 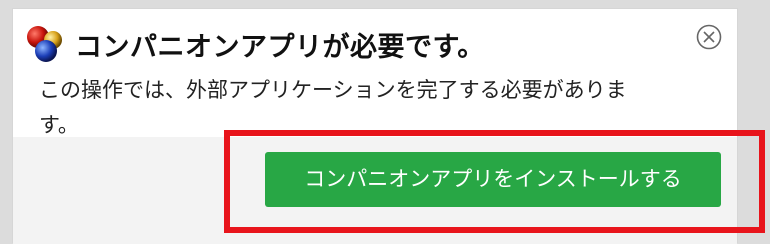 What do you see at coordinates (44, 44) in the screenshot?
I see `companion-app-logo-icon` at bounding box center [44, 44].